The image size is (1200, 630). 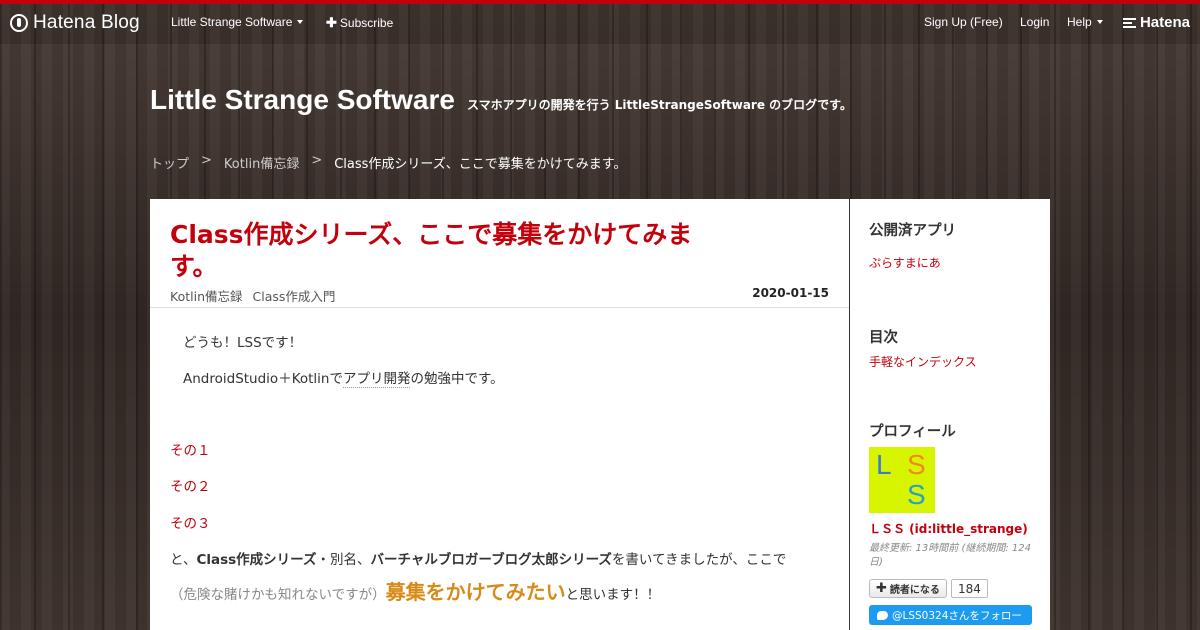 What do you see at coordinates (302, 100) in the screenshot?
I see `blog-title: Little Strange Software` at bounding box center [302, 100].